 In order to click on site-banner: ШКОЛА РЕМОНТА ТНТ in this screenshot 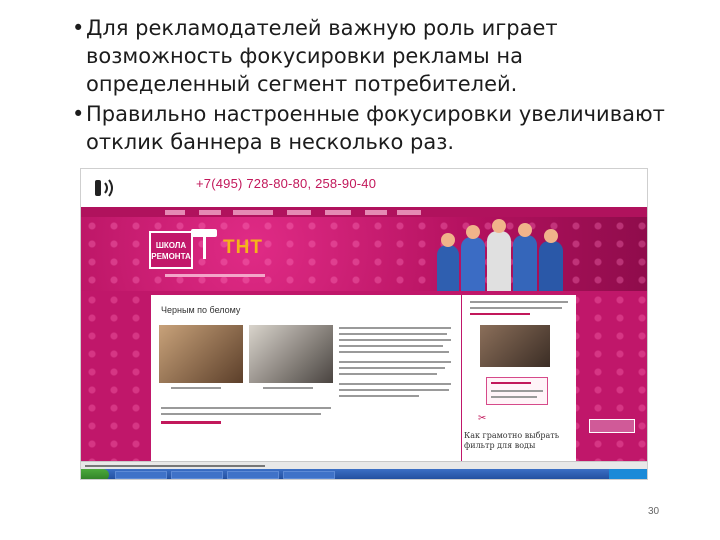, I will do `click(364, 254)`.